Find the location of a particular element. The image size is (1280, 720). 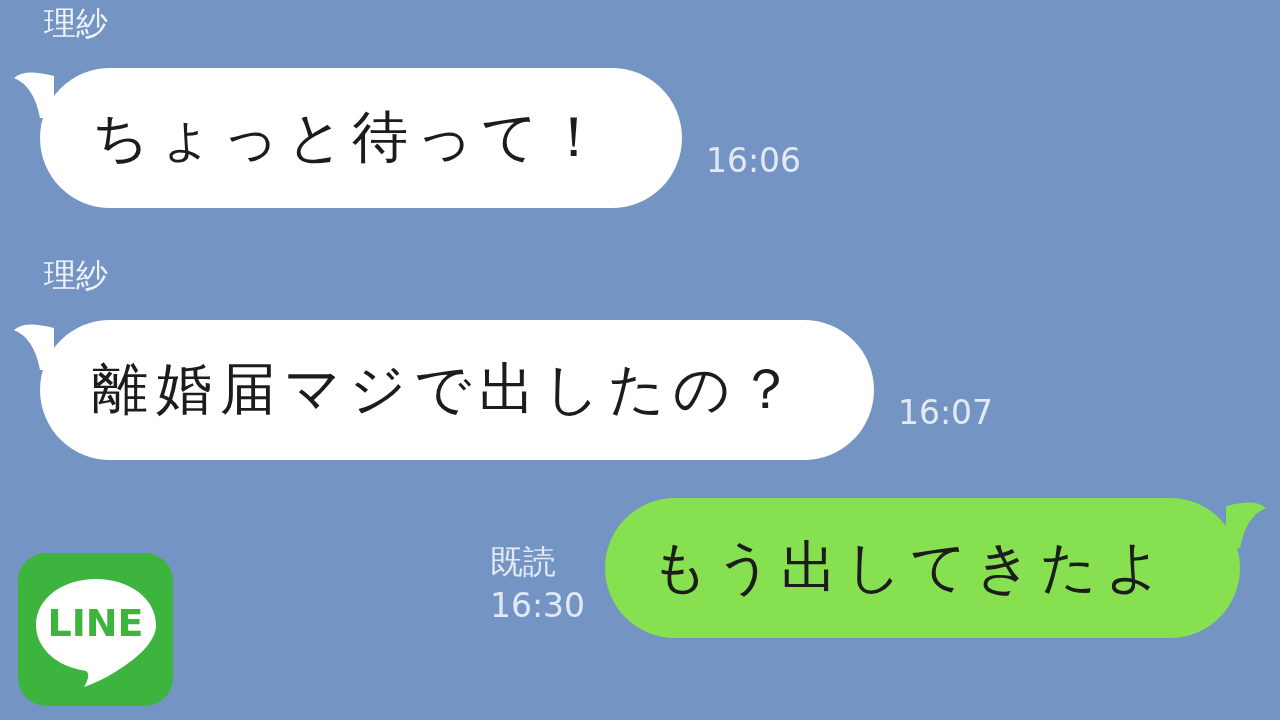

message-time: 16:30 is located at coordinates (537, 606).